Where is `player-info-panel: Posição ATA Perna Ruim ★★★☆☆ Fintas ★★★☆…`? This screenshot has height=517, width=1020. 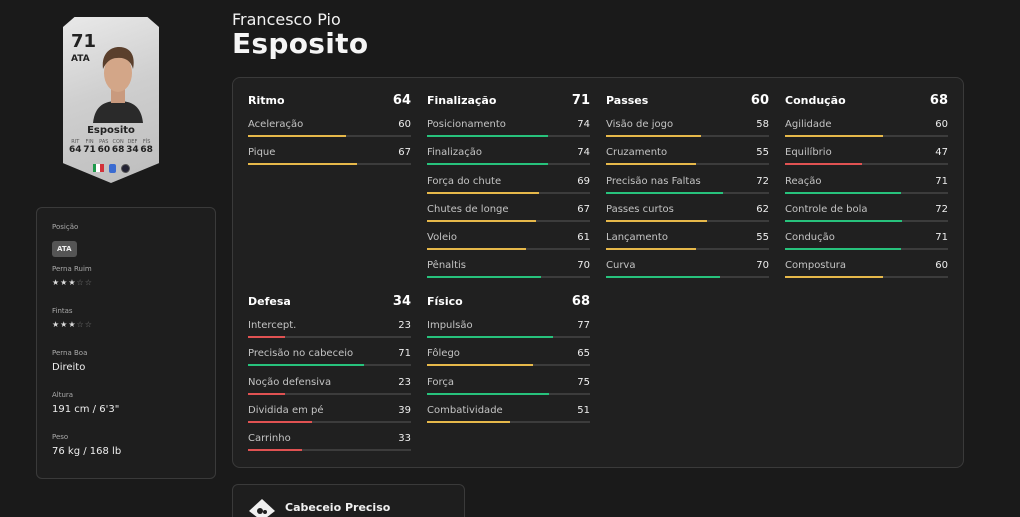
player-info-panel: Posição ATA Perna Ruim ★★★☆☆ Fintas ★★★☆… is located at coordinates (126, 343).